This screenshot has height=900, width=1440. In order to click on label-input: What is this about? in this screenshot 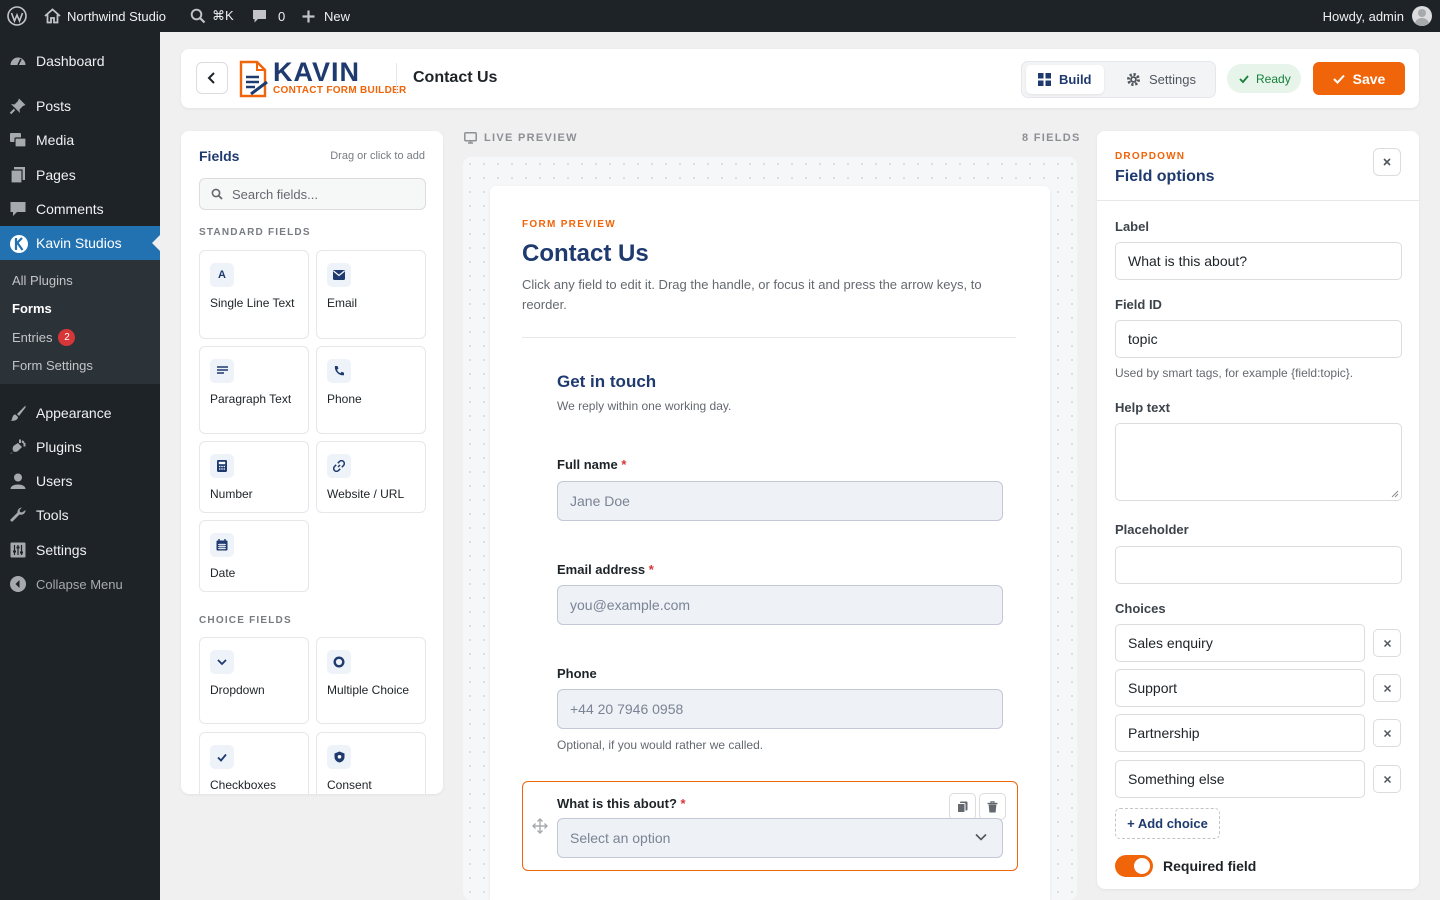, I will do `click(1258, 261)`.